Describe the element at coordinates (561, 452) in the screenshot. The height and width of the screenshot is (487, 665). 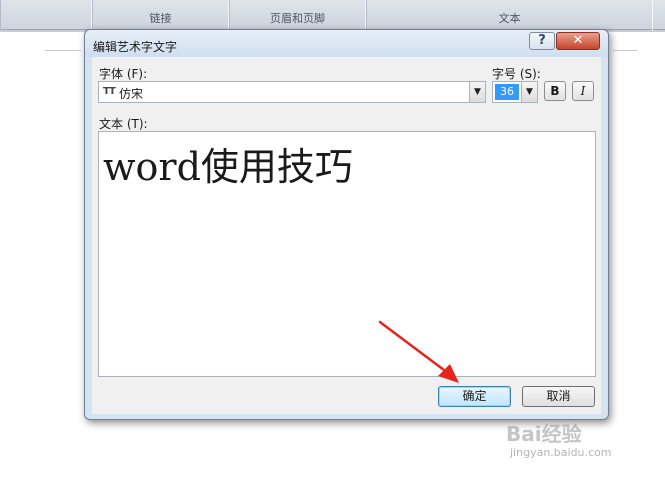
I see `watermark-url: jingyan.baidu.com` at that location.